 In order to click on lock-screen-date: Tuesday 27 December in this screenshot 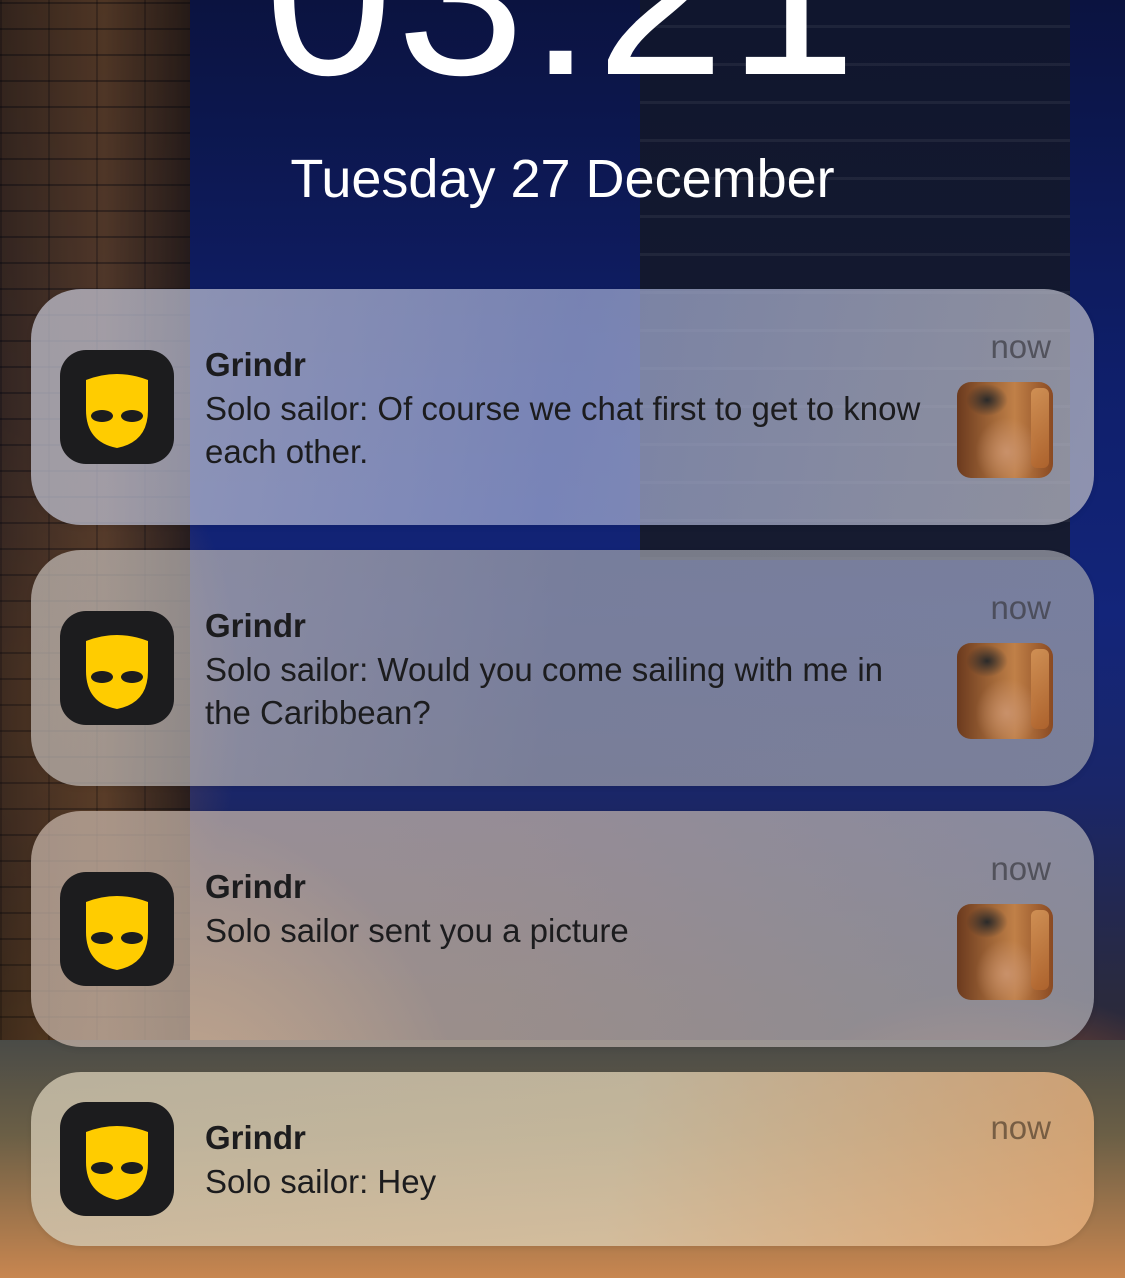, I will do `click(562, 179)`.